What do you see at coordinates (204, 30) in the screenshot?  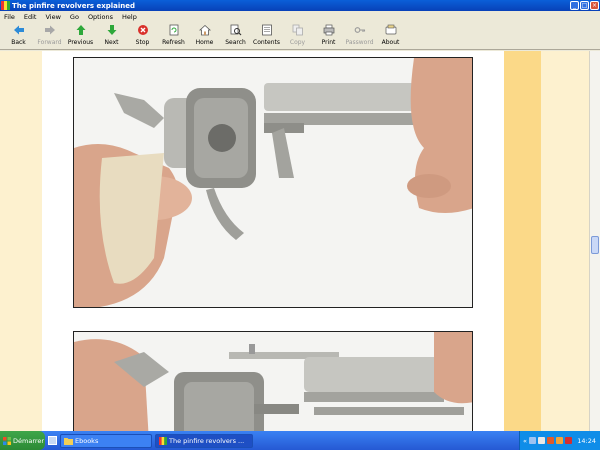 I see `home-icon` at bounding box center [204, 30].